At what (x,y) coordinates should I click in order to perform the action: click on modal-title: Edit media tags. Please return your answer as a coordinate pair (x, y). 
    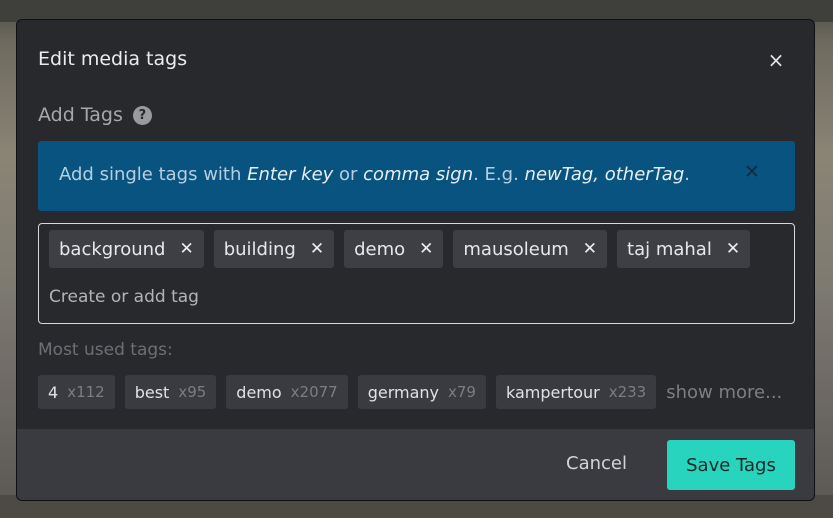
    Looking at the image, I should click on (113, 59).